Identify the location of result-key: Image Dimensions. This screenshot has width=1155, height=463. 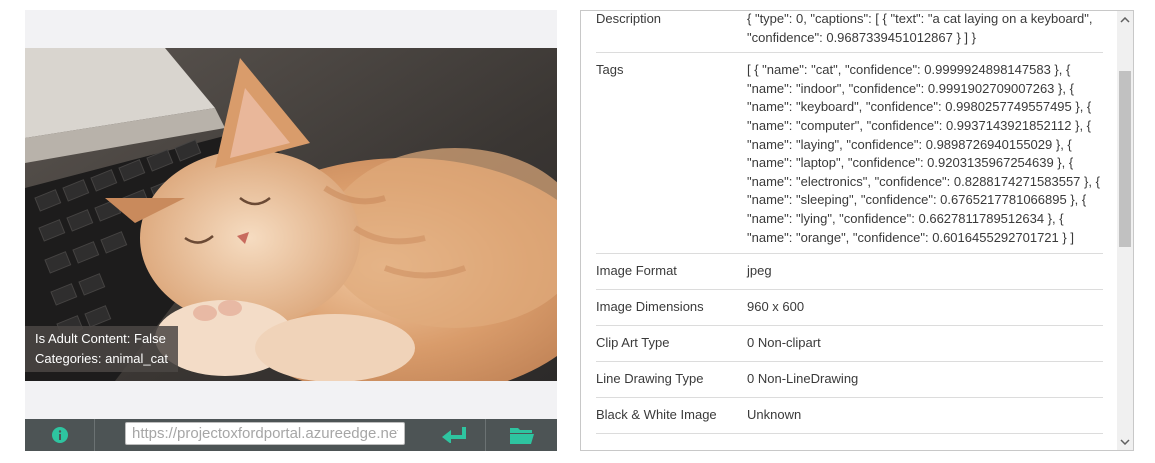
(650, 307).